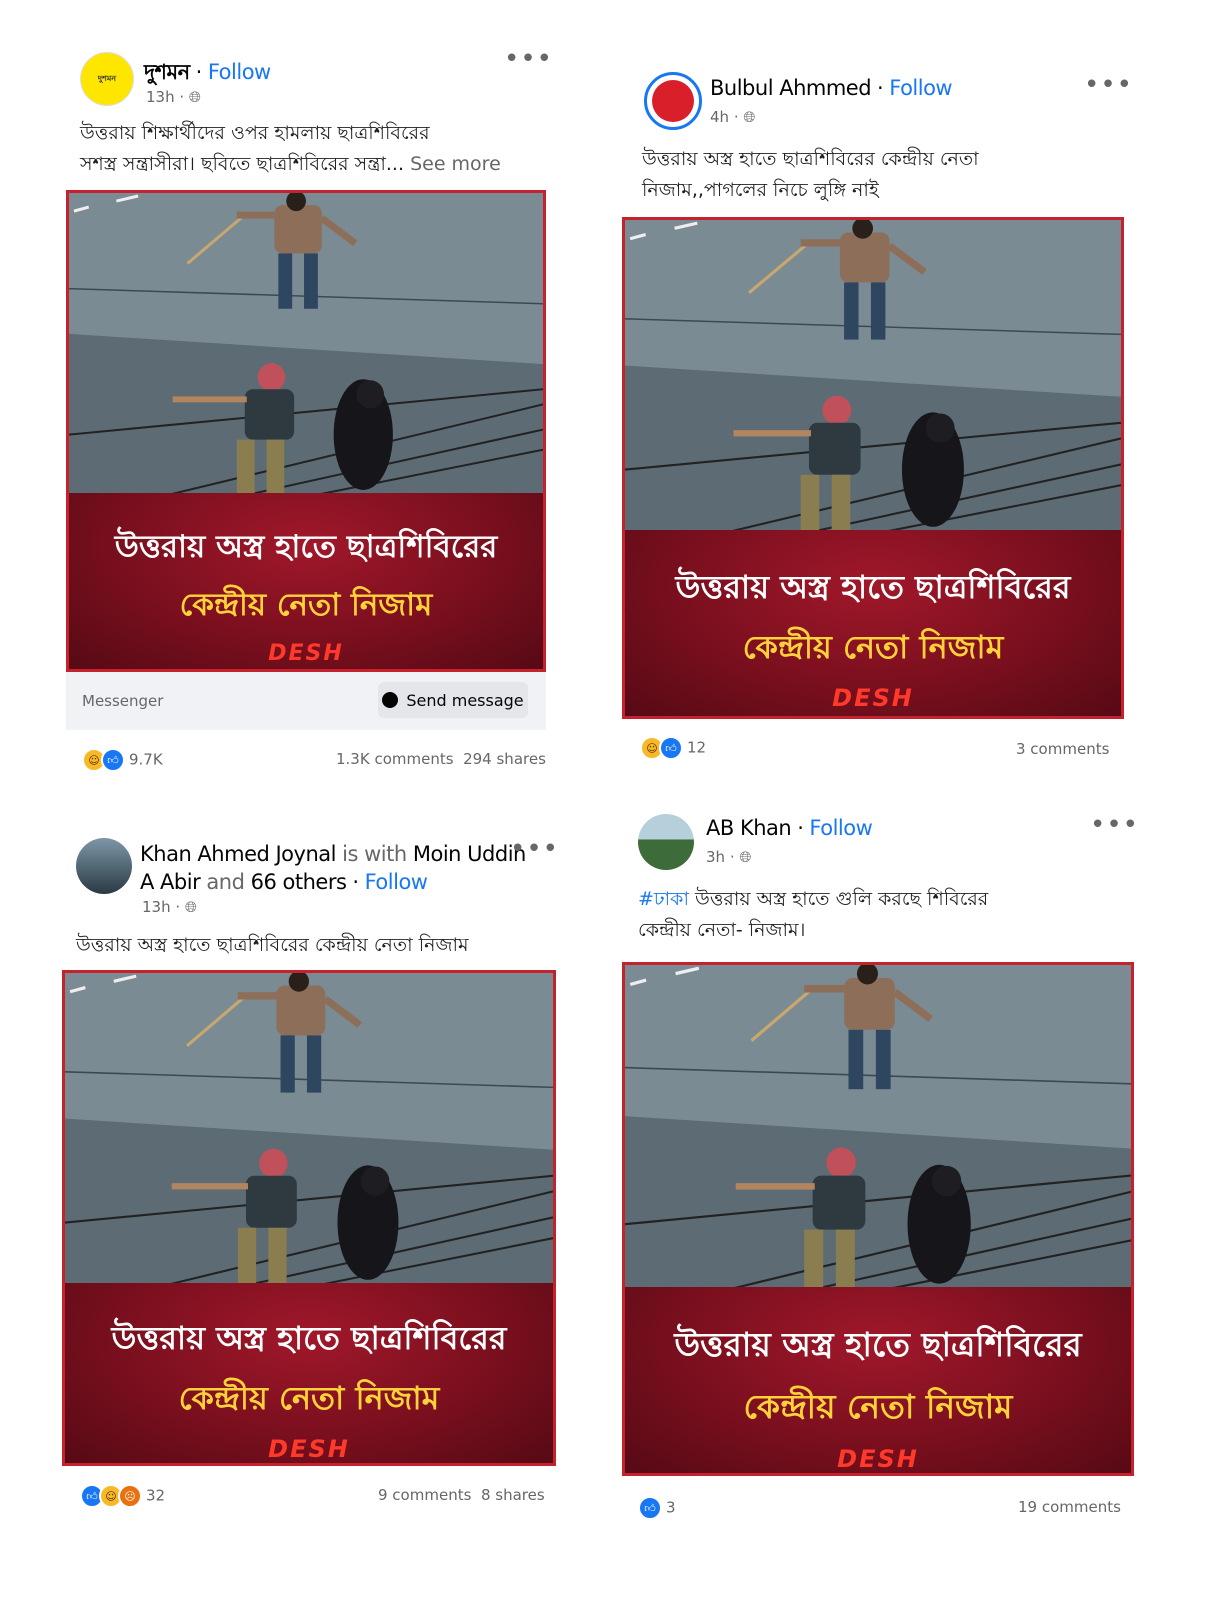 Image resolution: width=1213 pixels, height=1600 pixels. What do you see at coordinates (878, 1344) in the screenshot?
I see `post-4-banner-headline: উত্তরায় অস্ত্র হাতে ছাত্রশিবিরের` at bounding box center [878, 1344].